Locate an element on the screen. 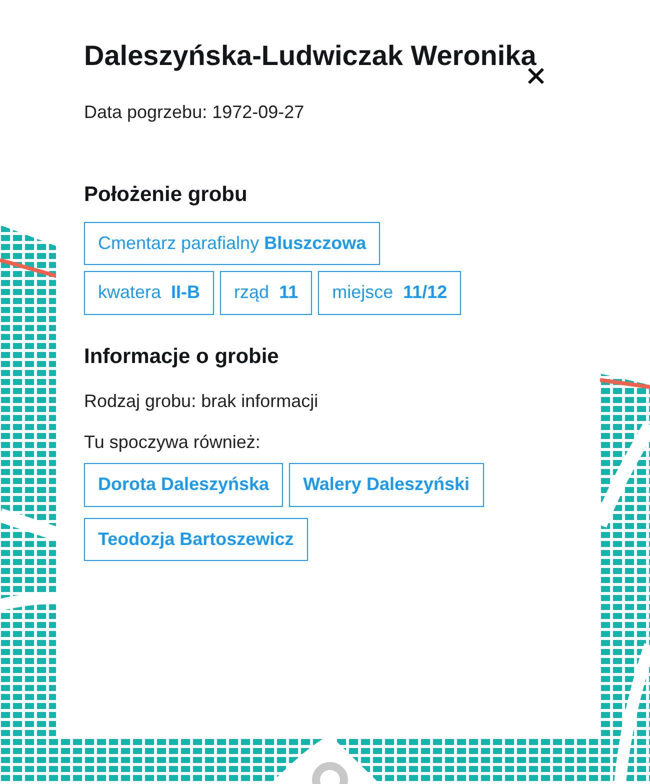  close-icon is located at coordinates (536, 76).